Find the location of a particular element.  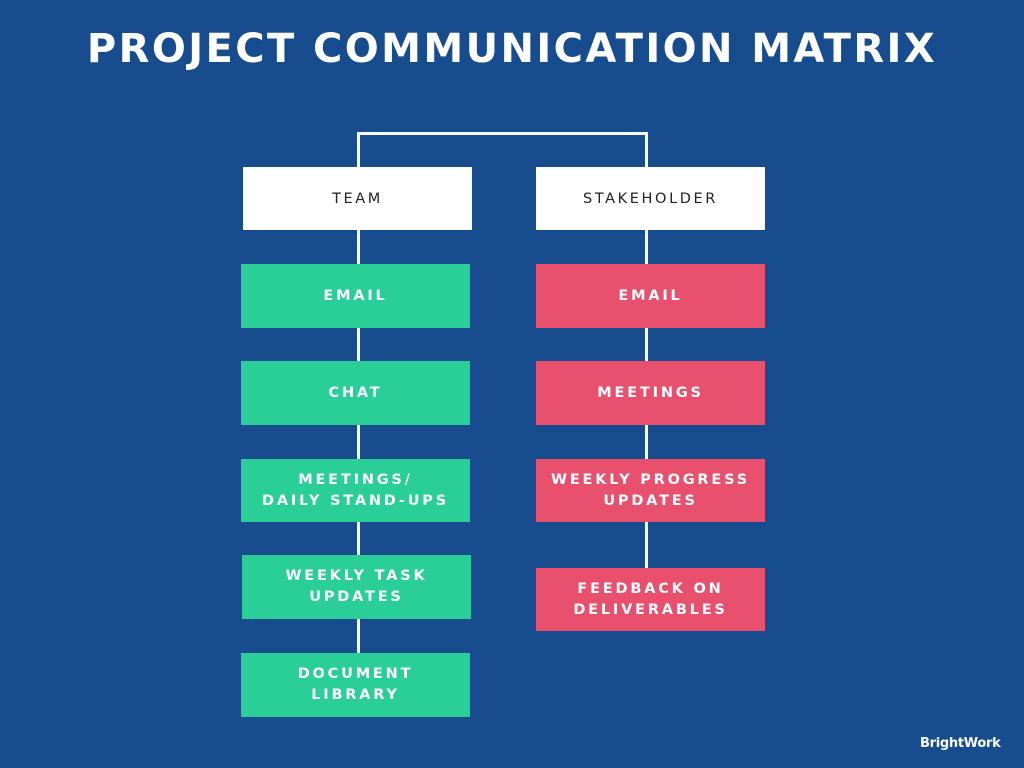

item-label-line2: DELIVERABLES is located at coordinates (650, 609).